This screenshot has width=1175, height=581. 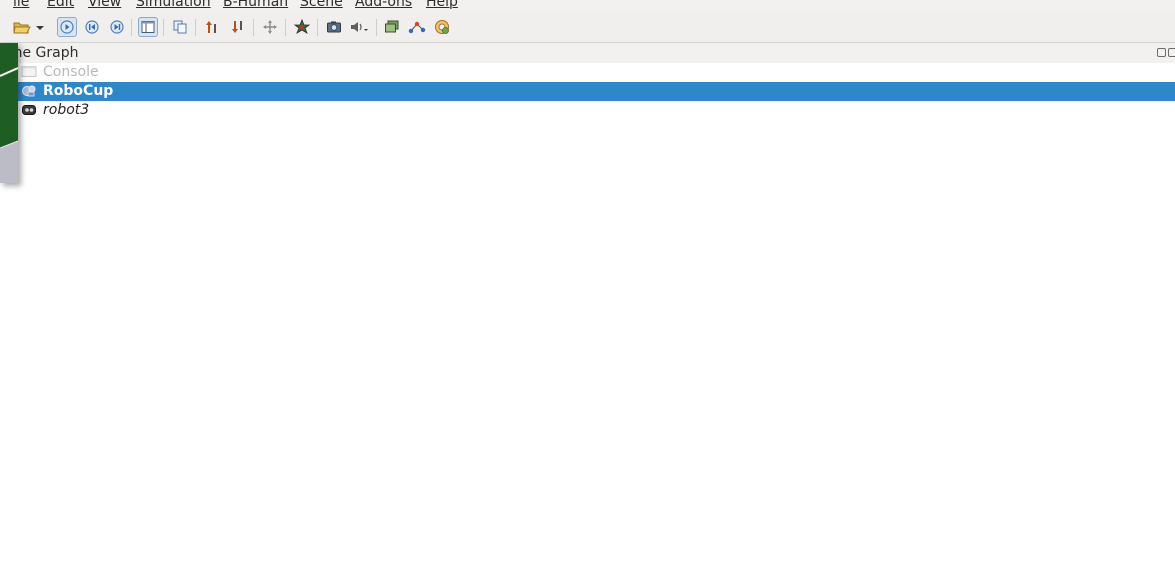 I want to click on window-button, so click(x=392, y=27).